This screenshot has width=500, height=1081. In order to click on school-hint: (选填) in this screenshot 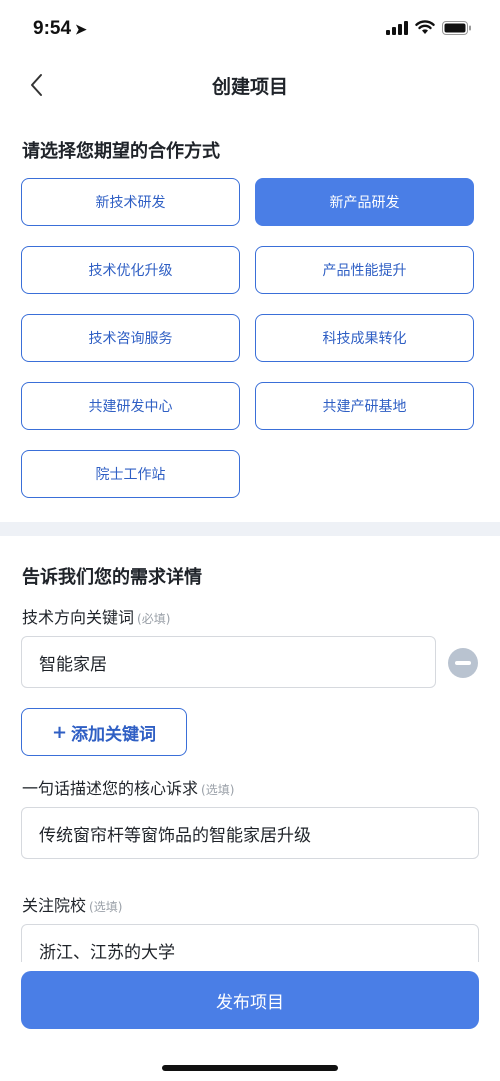, I will do `click(106, 907)`.